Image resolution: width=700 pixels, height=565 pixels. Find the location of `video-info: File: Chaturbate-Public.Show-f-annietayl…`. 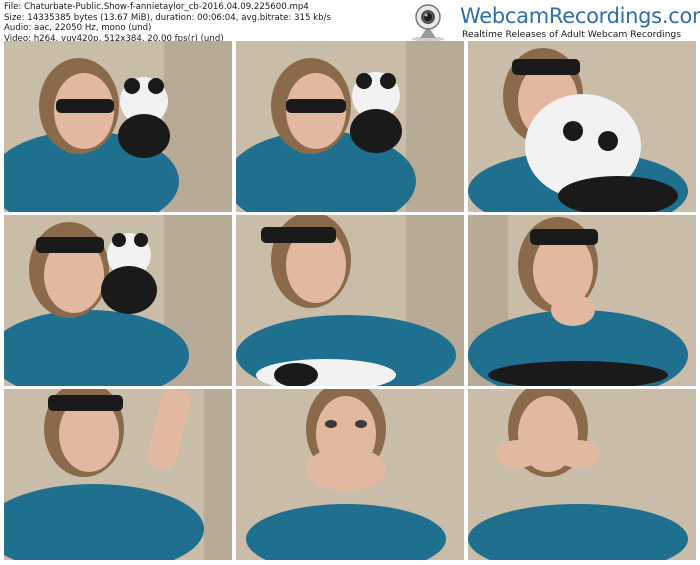

video-info: File: Chaturbate-Public.Show-f-annietayl… is located at coordinates (167, 23).